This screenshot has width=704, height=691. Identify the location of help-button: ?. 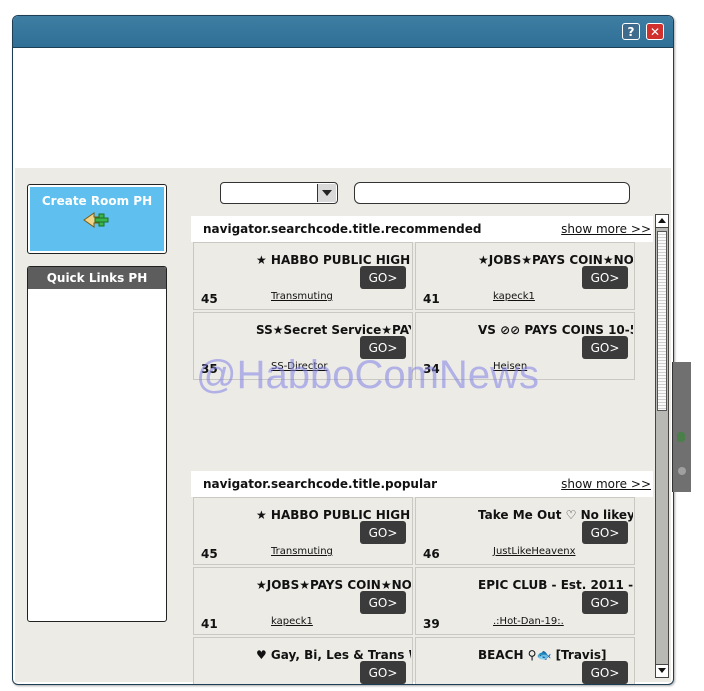
(631, 31).